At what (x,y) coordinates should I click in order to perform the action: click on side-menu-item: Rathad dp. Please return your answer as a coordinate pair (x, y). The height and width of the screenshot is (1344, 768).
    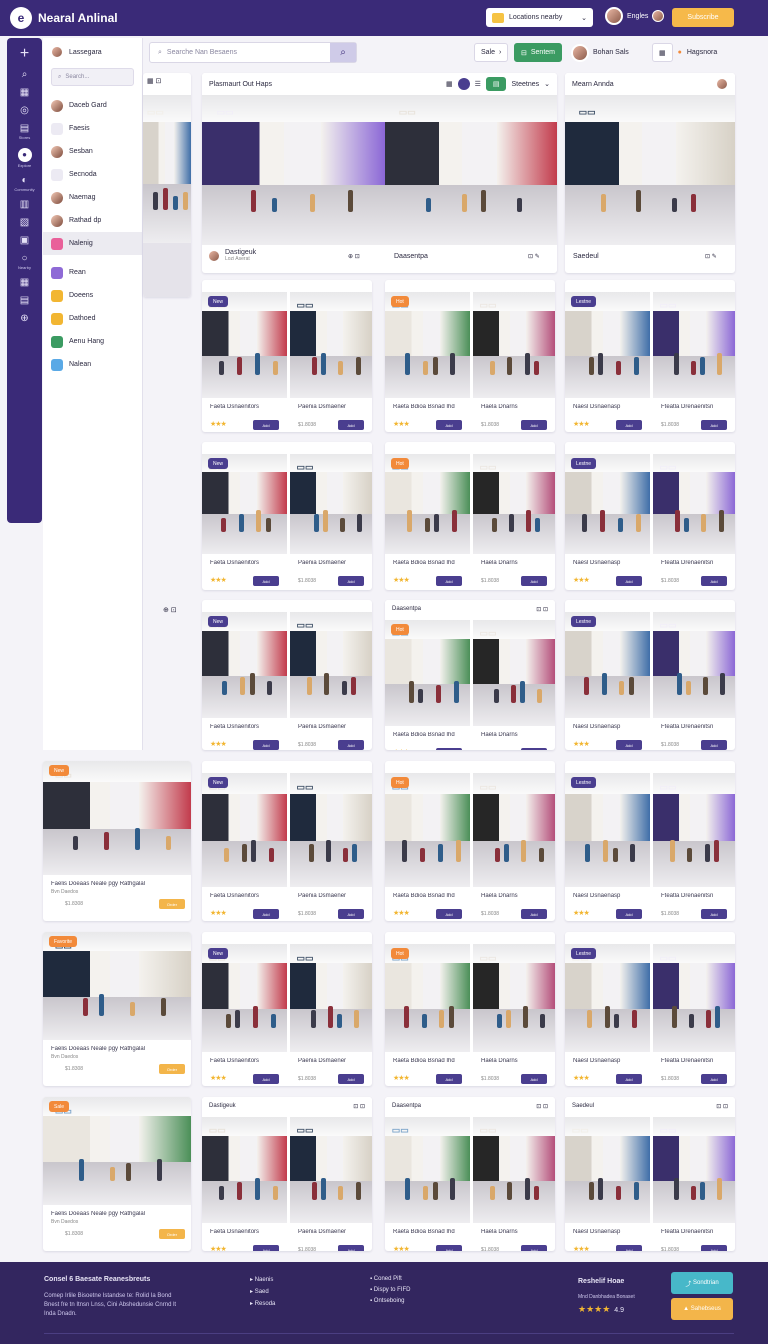
    Looking at the image, I should click on (92, 220).